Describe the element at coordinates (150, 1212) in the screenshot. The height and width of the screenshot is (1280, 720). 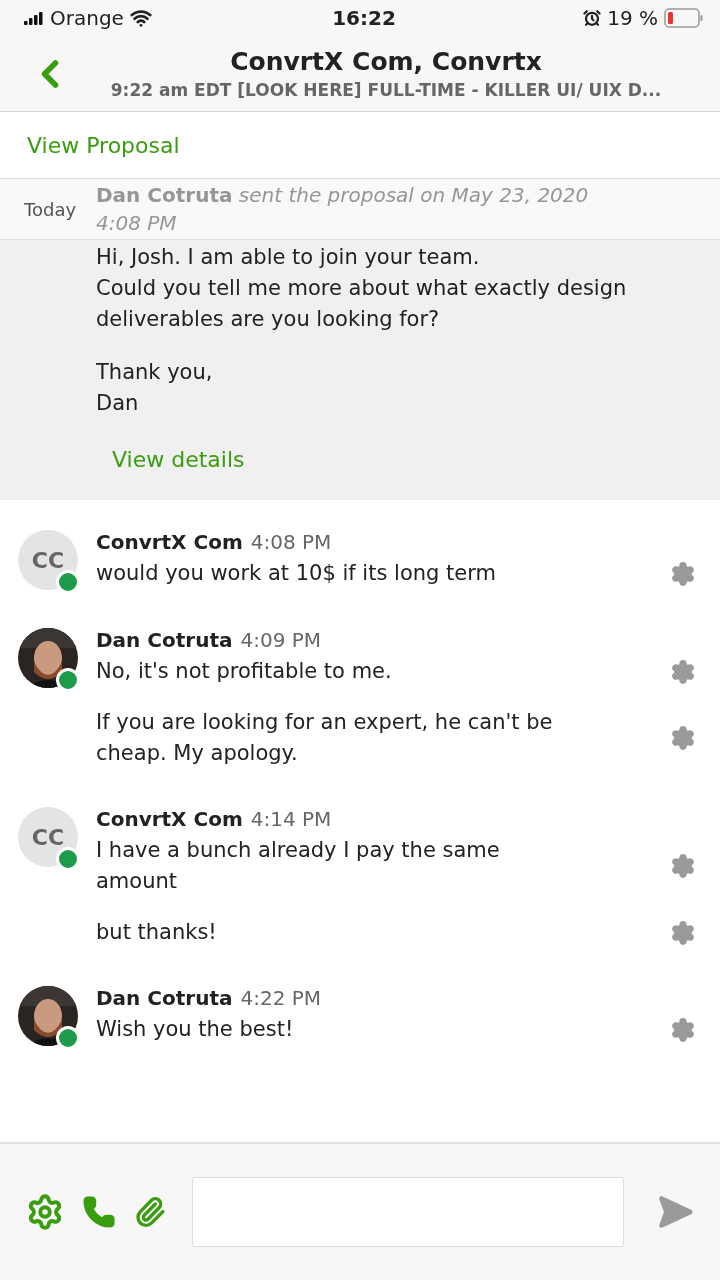
I see `paperclip-icon` at that location.